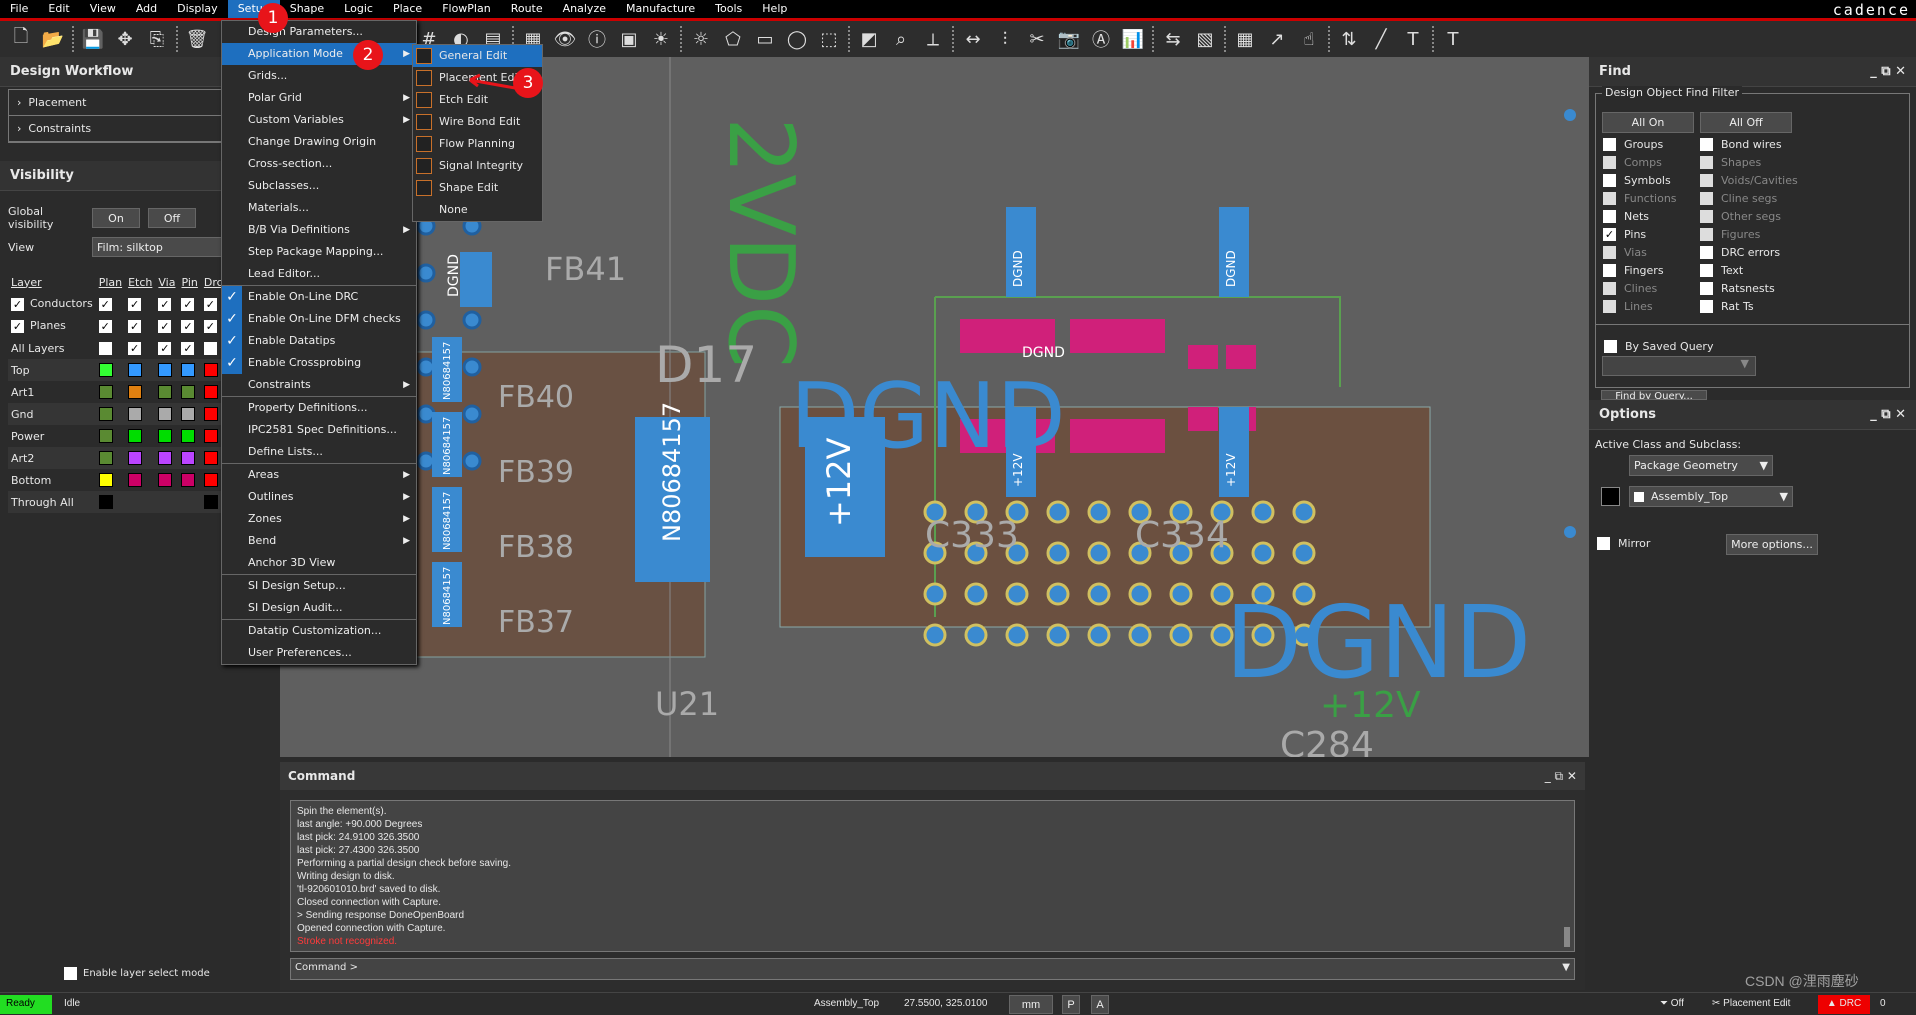 Image resolution: width=1916 pixels, height=1015 pixels. I want to click on a-button: A, so click(1100, 1004).